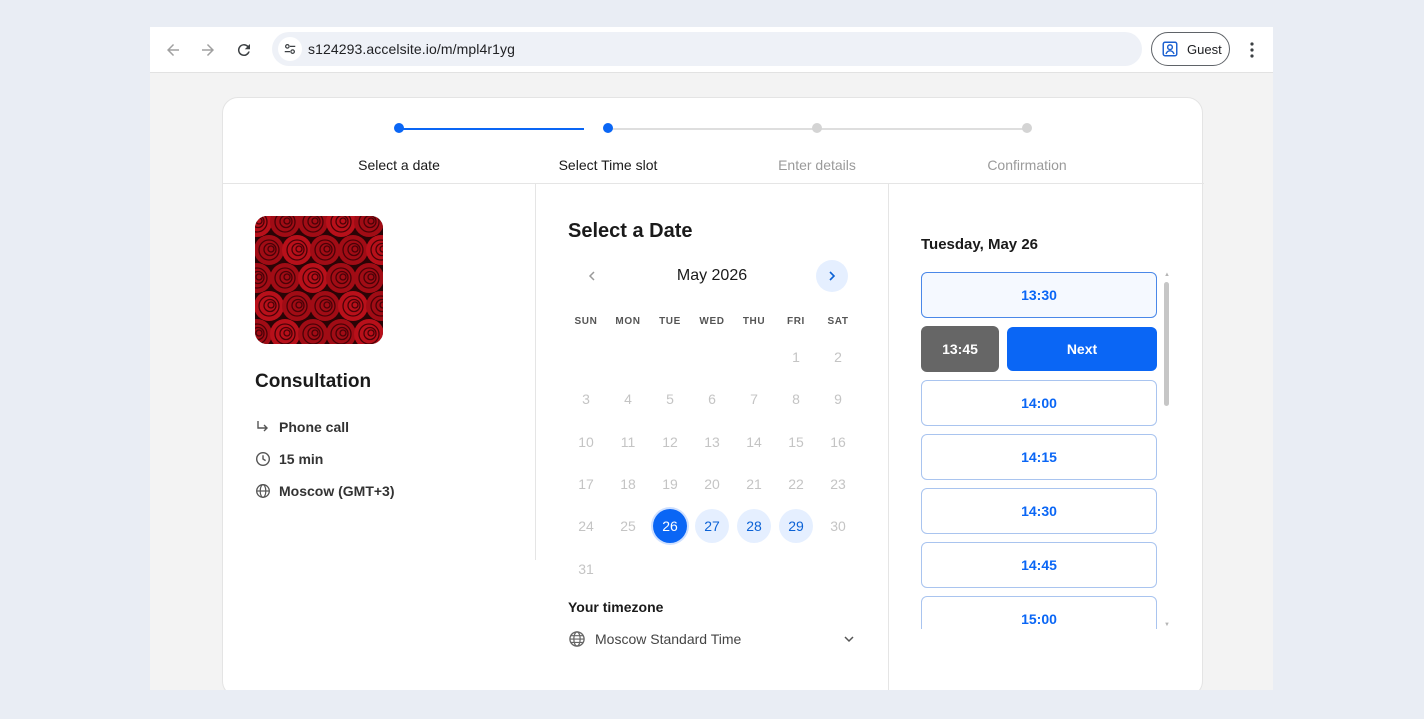 The width and height of the screenshot is (1424, 719). I want to click on next-month-button, so click(832, 276).